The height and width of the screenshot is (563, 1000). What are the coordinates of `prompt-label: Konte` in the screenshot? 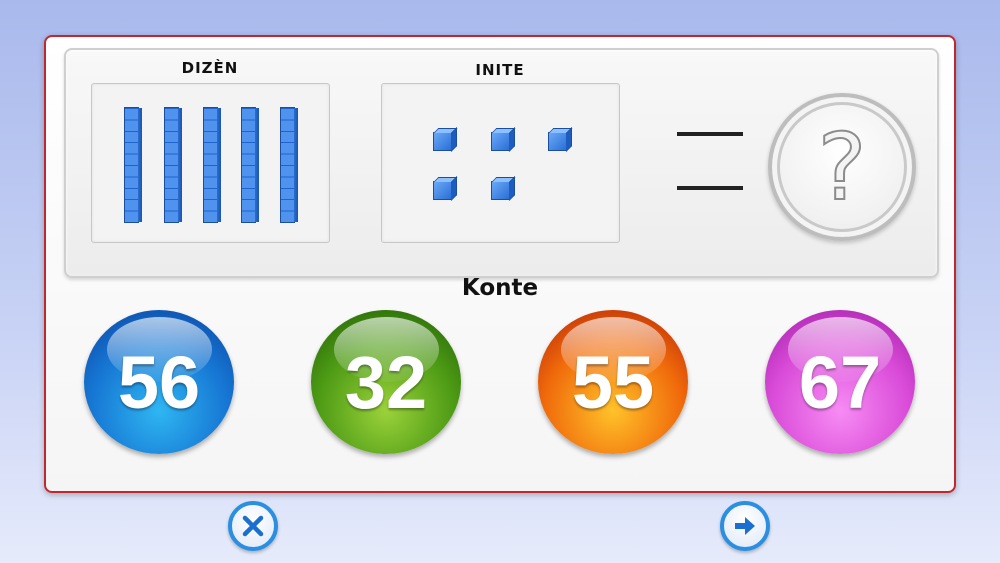 It's located at (500, 288).